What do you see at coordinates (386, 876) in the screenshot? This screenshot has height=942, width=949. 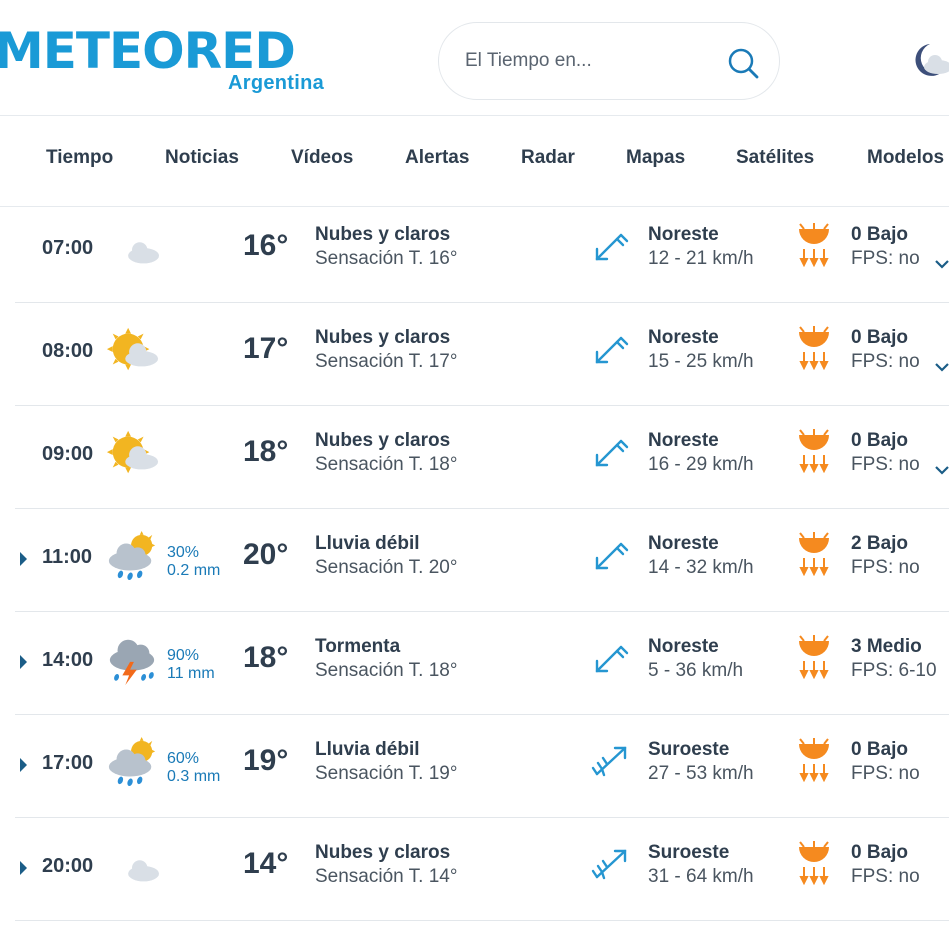 I see `feels-like: Sensación T. 14°` at bounding box center [386, 876].